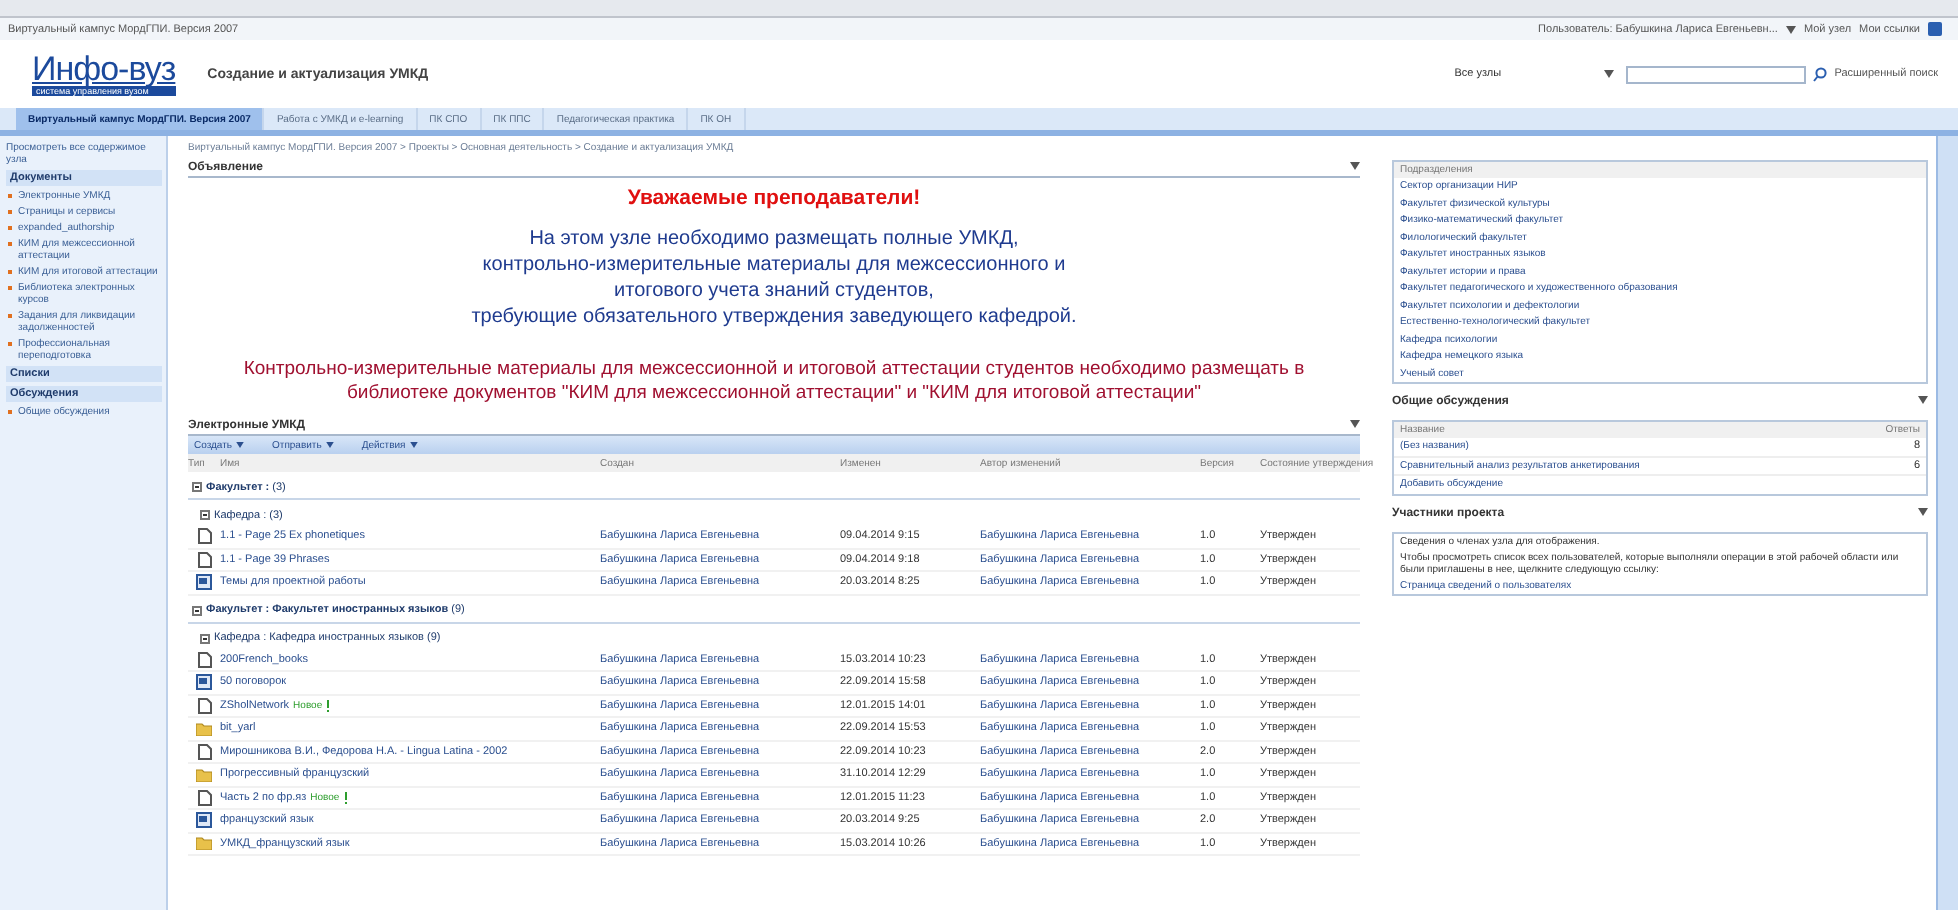  What do you see at coordinates (774, 382) in the screenshot?
I see `announcement-note: Контрольно-измерительные материалы для межсессионной и итоговой аттестации студентов необходимо размещать в библиотеке документов "КИМ для межсессионной аттестации" и "КИМ для итоговой аттестации"` at bounding box center [774, 382].